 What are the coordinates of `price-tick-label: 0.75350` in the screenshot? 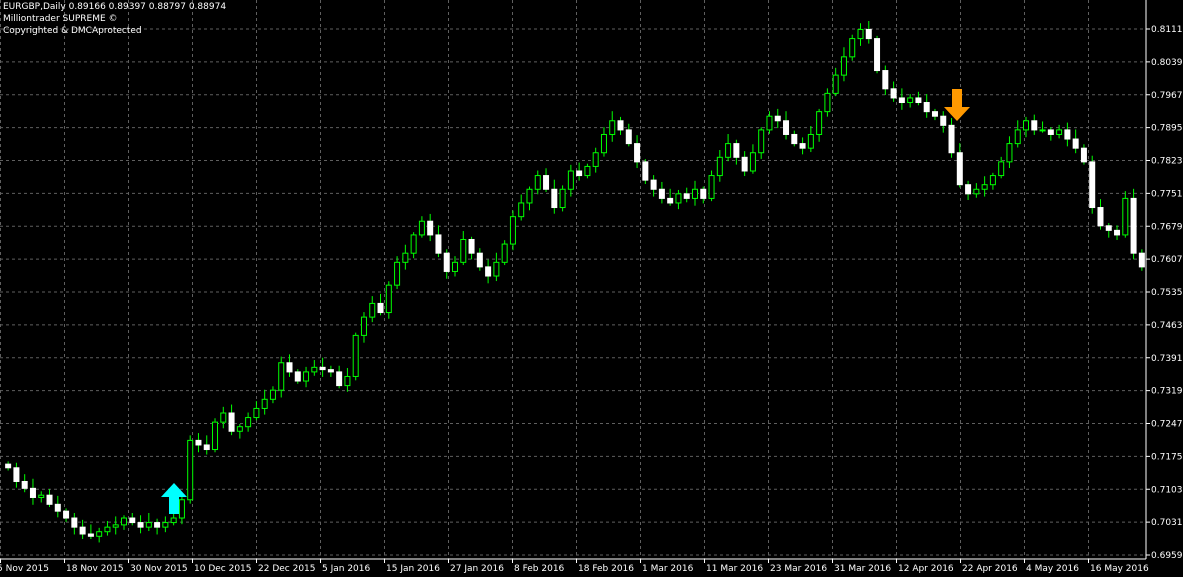 It's located at (1167, 293).